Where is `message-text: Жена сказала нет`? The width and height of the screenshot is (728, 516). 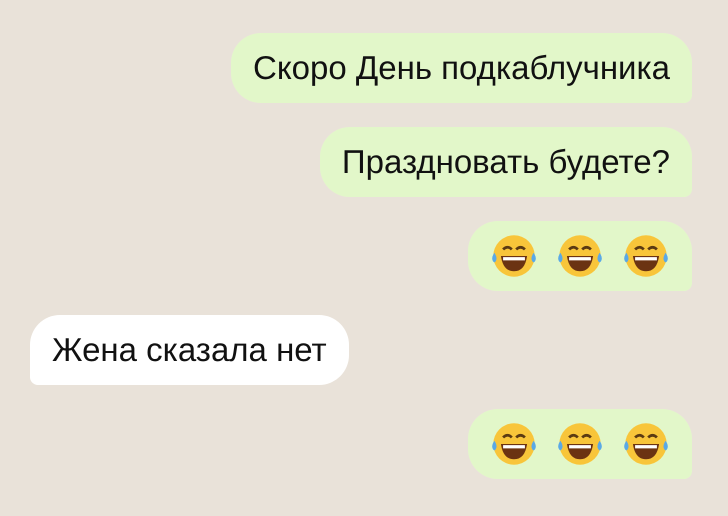
message-text: Жена сказала нет is located at coordinates (189, 350).